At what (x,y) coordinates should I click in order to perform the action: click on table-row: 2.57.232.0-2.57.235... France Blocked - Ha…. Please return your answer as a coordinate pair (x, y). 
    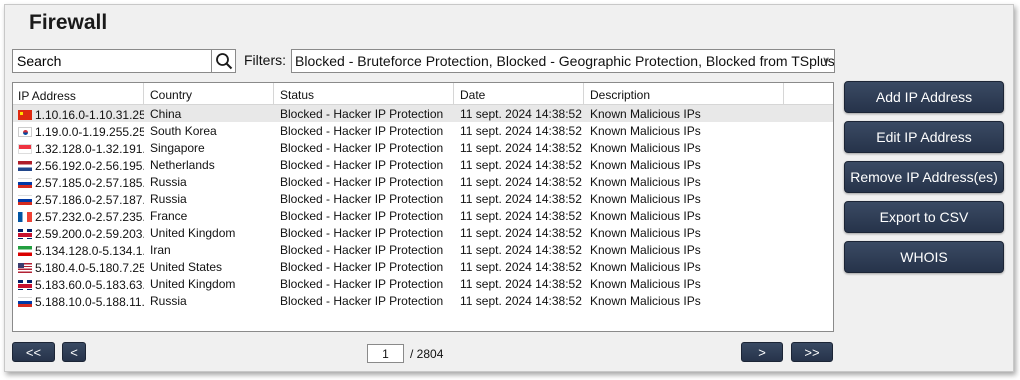
    Looking at the image, I should click on (423, 215).